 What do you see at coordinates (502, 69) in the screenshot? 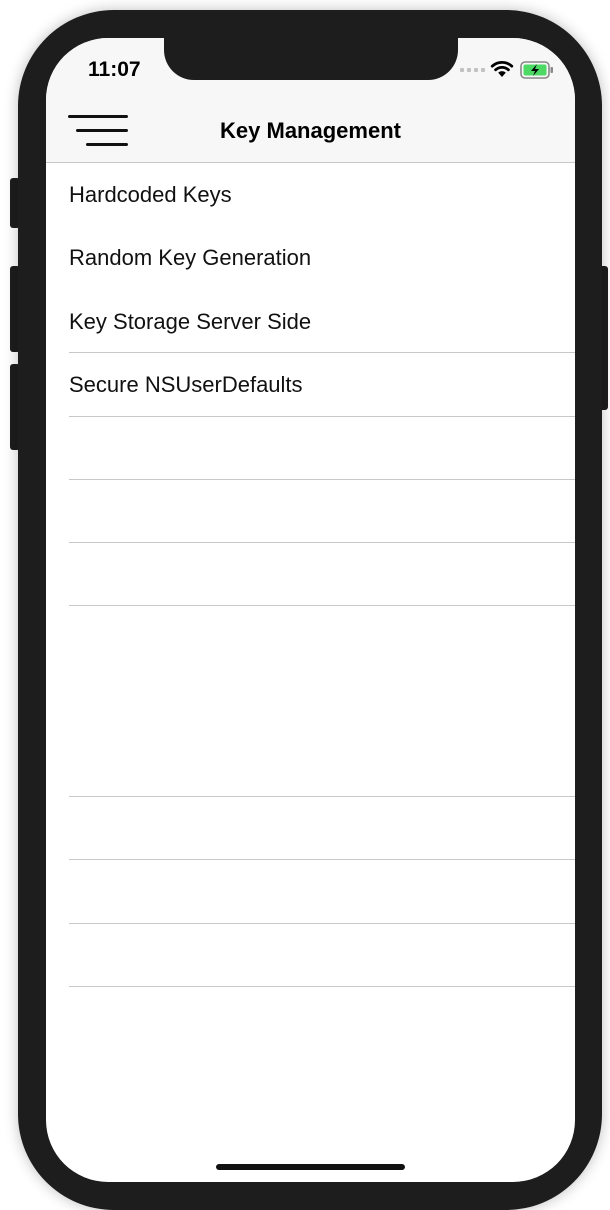
I see `wifi-icon` at bounding box center [502, 69].